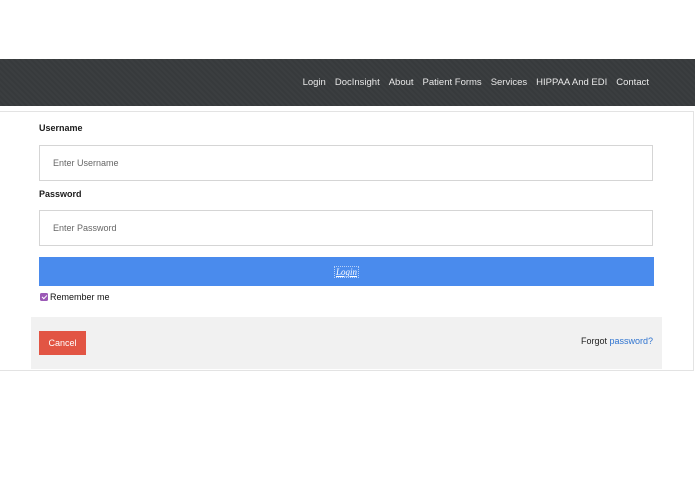  Describe the element at coordinates (401, 82) in the screenshot. I see `nav-link-about: About` at that location.